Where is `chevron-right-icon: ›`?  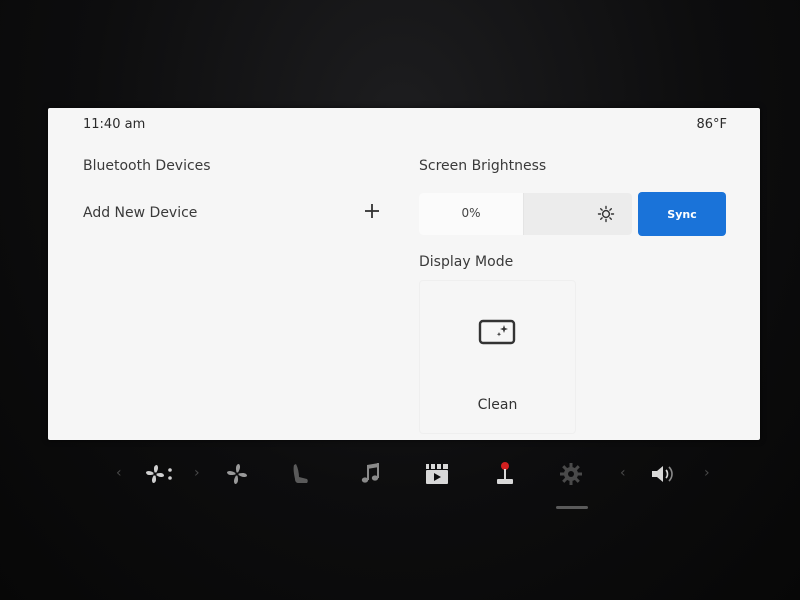
chevron-right-icon: › is located at coordinates (197, 473).